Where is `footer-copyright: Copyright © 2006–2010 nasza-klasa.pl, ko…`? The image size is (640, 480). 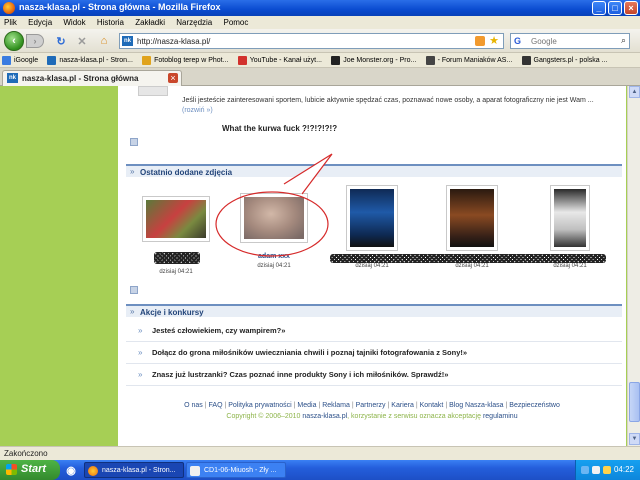
footer-copyright: Copyright © 2006–2010 nasza-klasa.pl, ko… is located at coordinates (372, 416).